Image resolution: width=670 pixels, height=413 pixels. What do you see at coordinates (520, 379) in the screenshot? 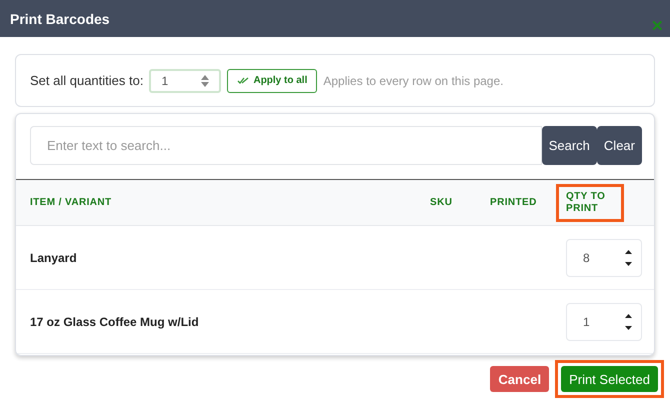
I see `cancel-button: Cancel` at bounding box center [520, 379].